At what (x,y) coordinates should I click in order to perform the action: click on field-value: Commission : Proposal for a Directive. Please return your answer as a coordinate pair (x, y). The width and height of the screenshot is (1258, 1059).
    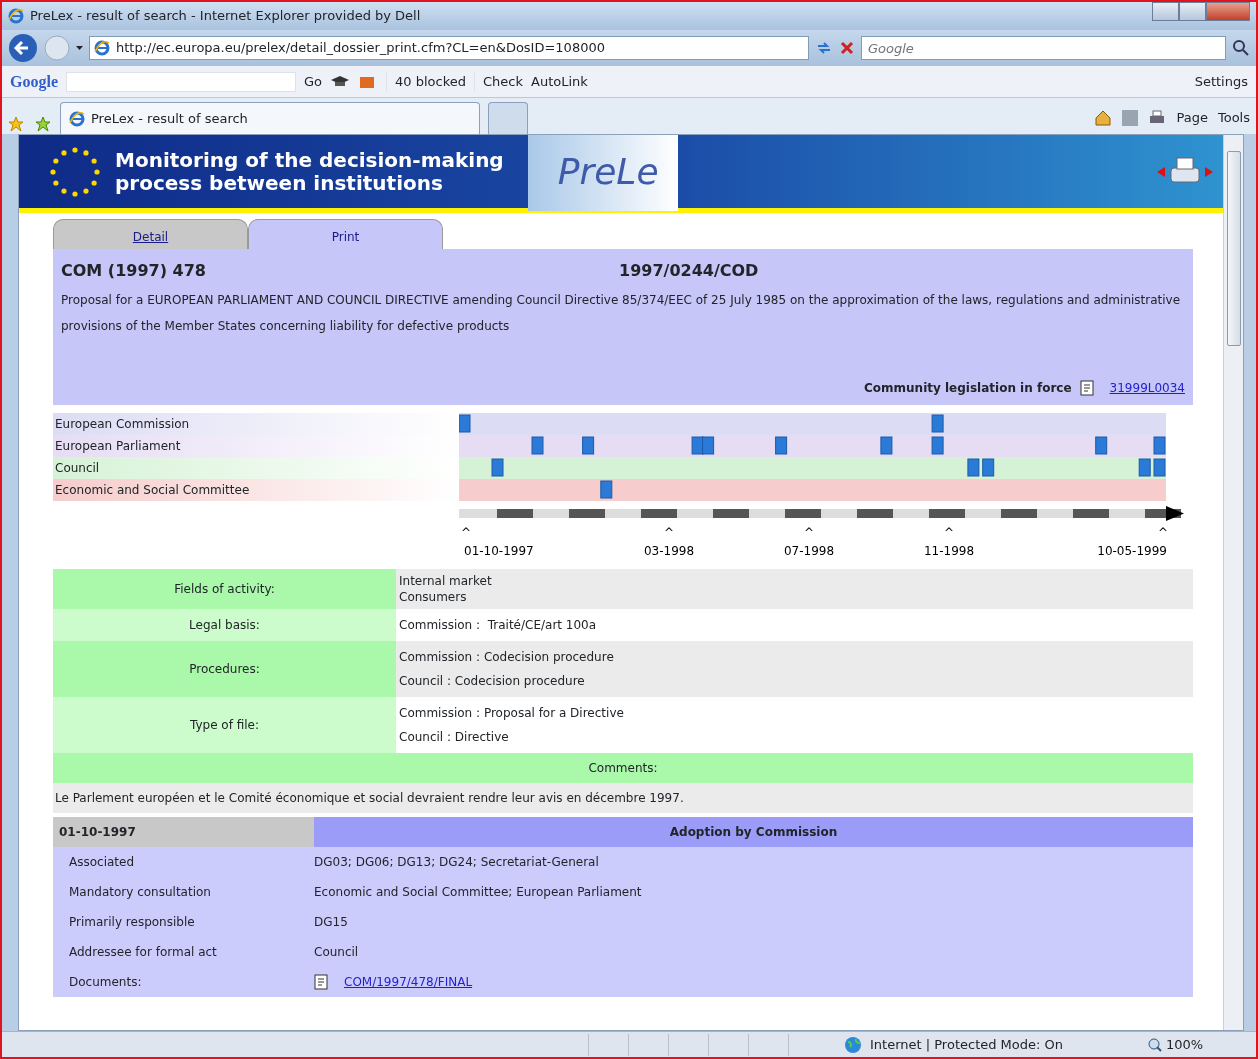
    Looking at the image, I should click on (512, 713).